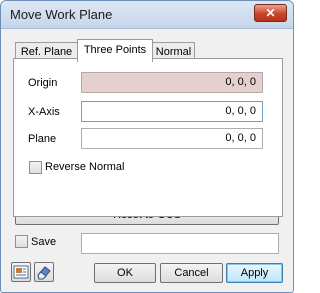  I want to click on cancel-button: Cancel, so click(191, 273).